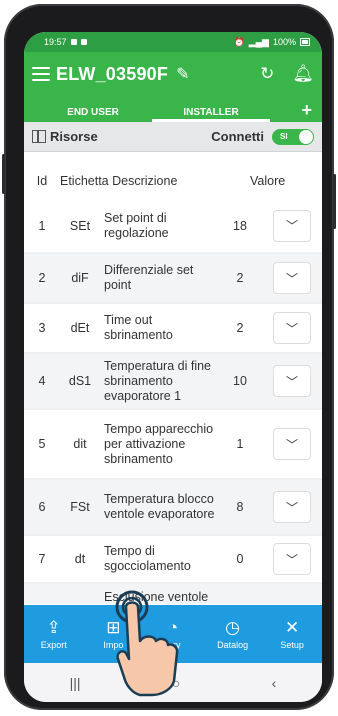 This screenshot has width=338, height=716. I want to click on row-label: FSt, so click(80, 507).